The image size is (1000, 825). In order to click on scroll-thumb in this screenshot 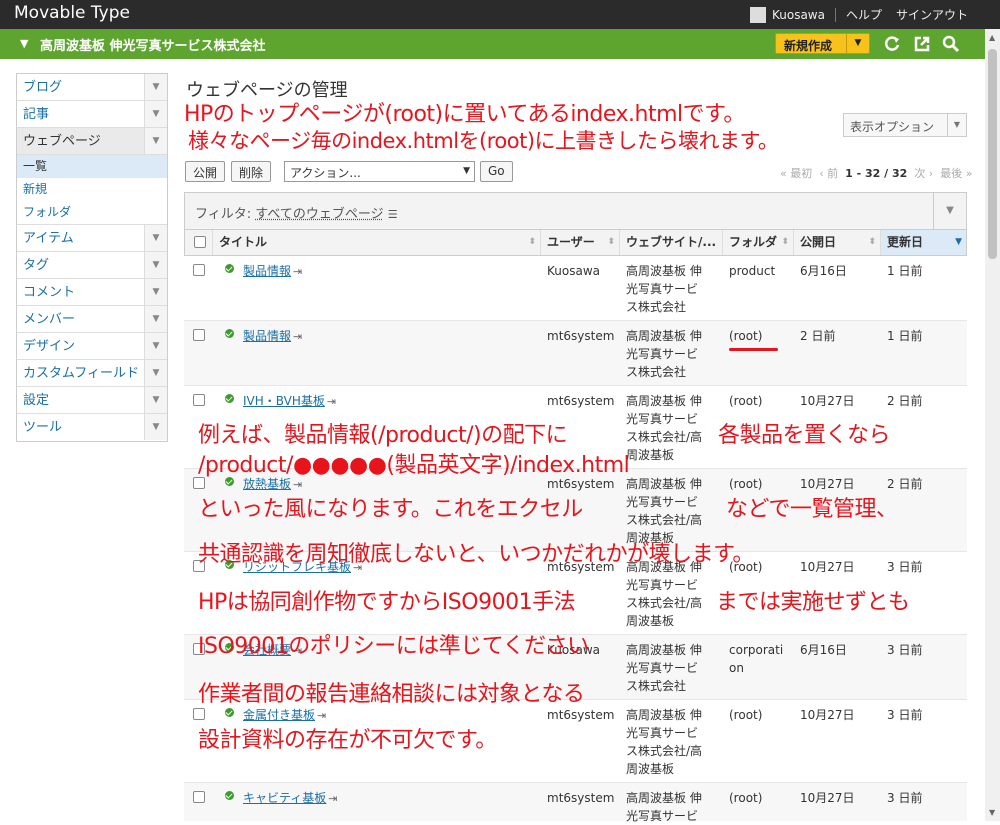, I will do `click(992, 154)`.